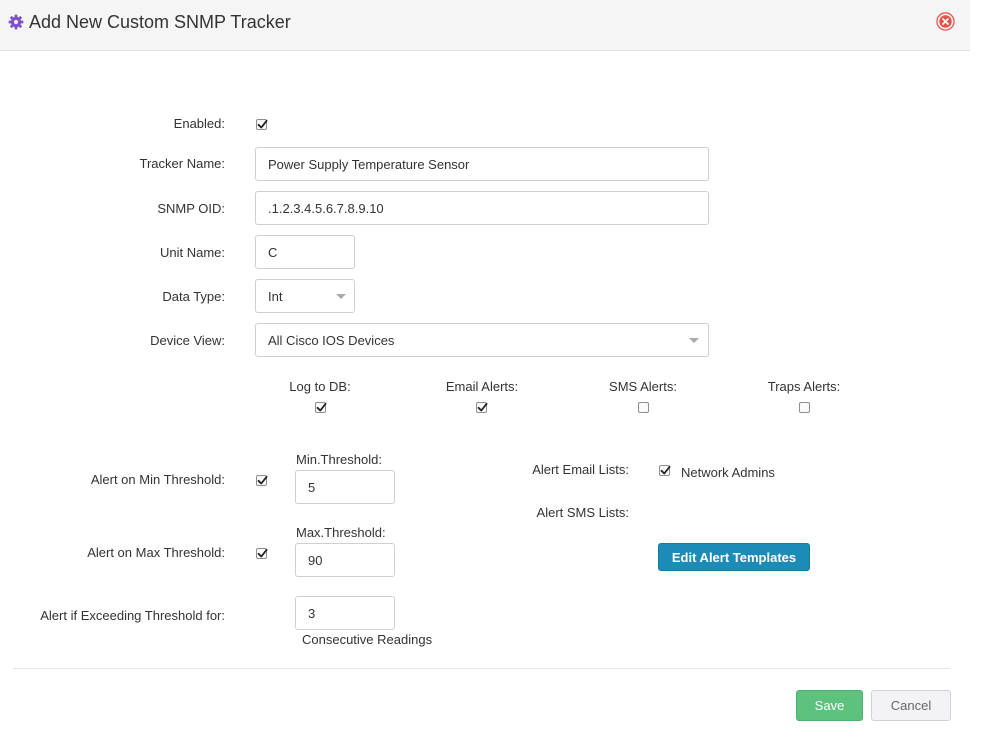 The width and height of the screenshot is (988, 739). I want to click on traps-alerts-checkbox, so click(804, 407).